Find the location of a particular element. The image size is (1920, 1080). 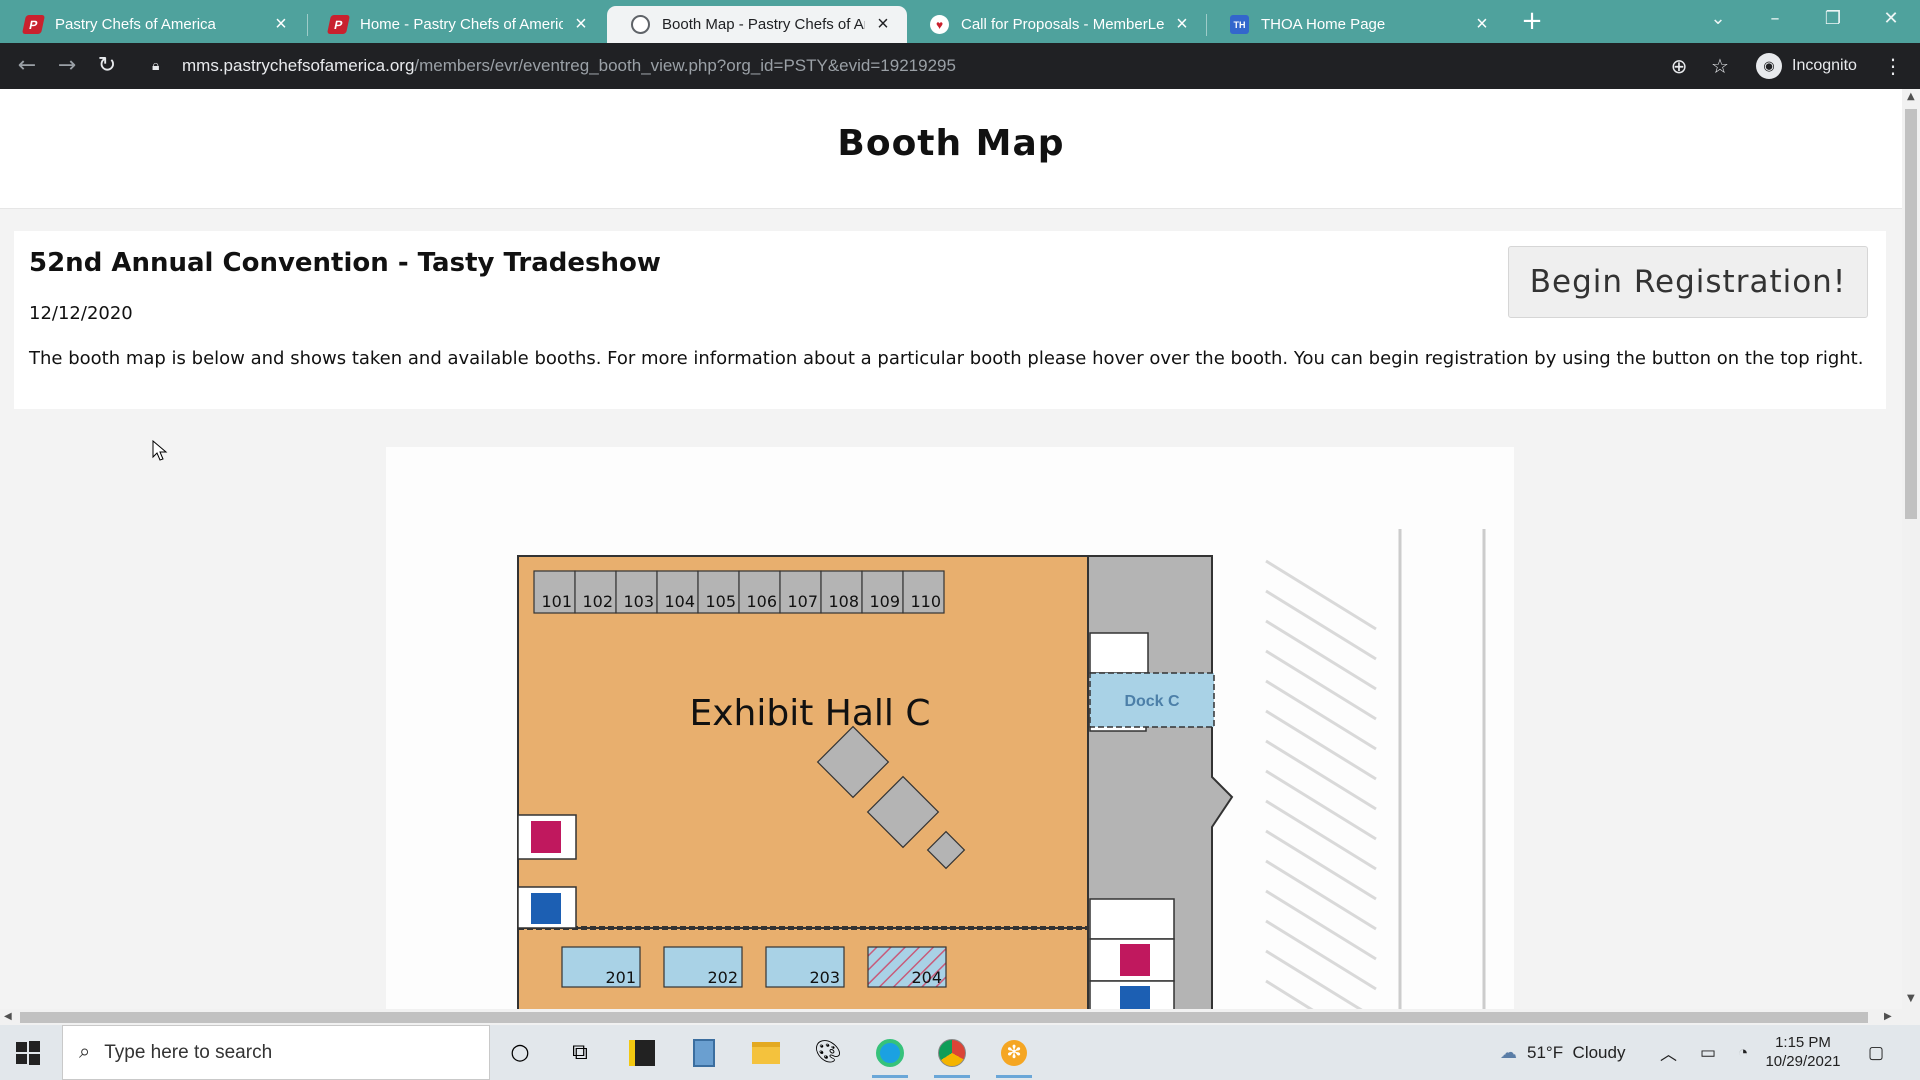

booth-108: 108 is located at coordinates (841, 592).